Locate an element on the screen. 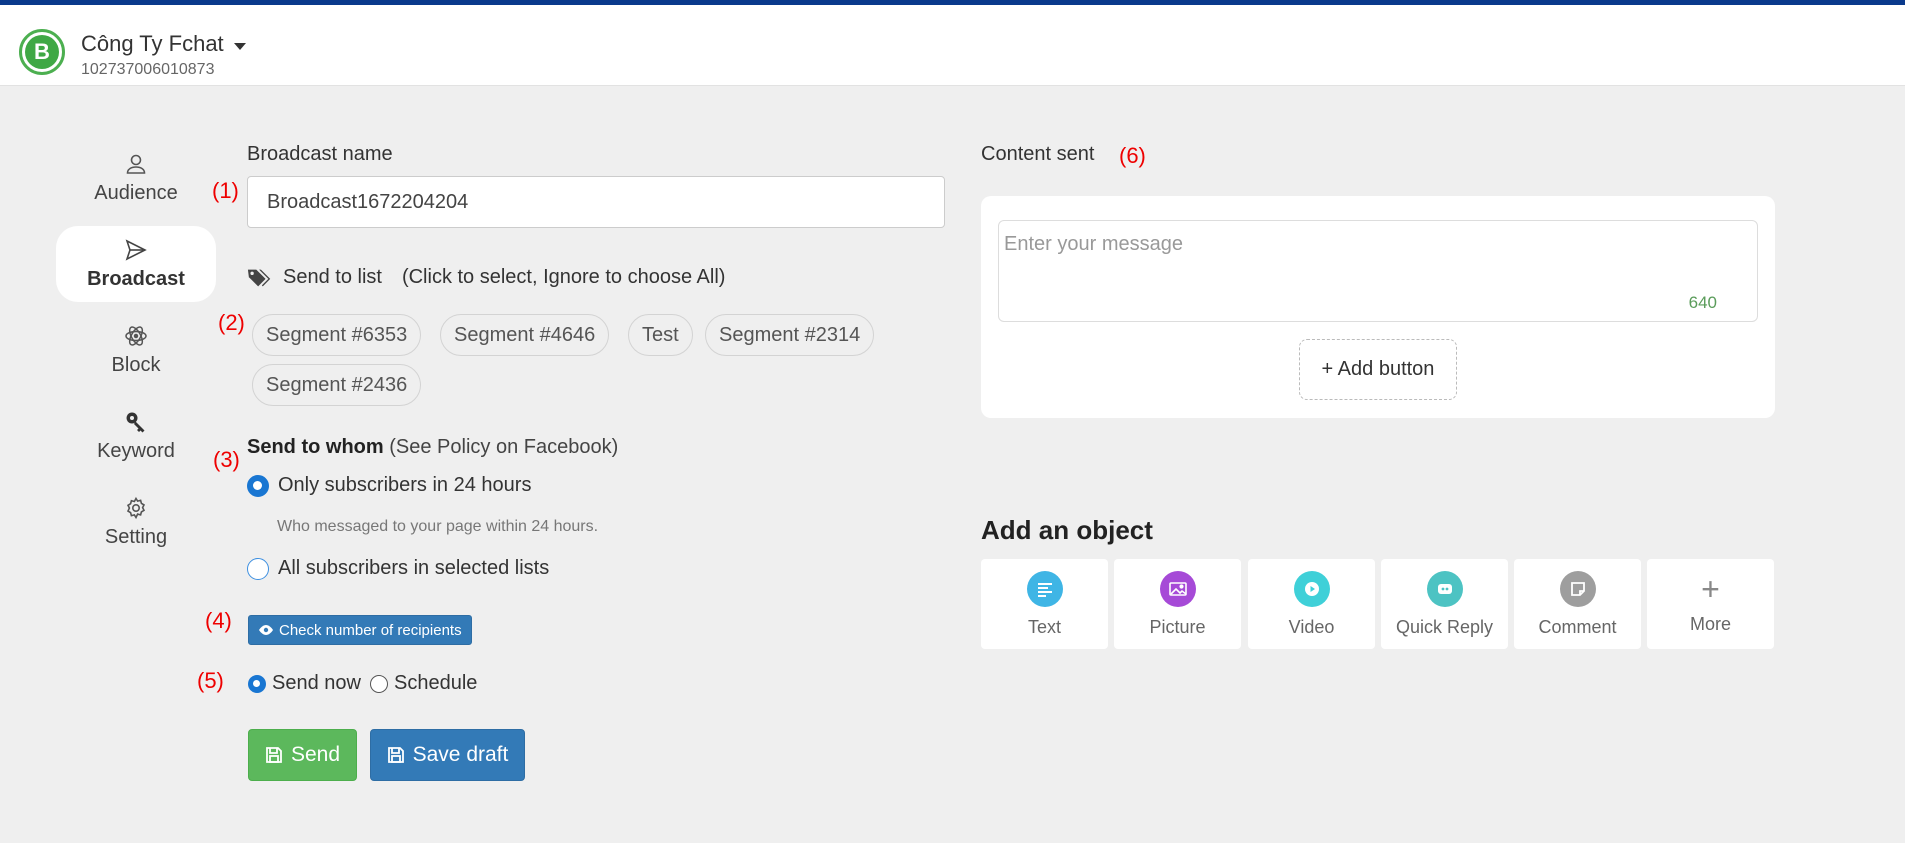 Image resolution: width=1905 pixels, height=843 pixels. schedule-option: Schedule is located at coordinates (423, 683).